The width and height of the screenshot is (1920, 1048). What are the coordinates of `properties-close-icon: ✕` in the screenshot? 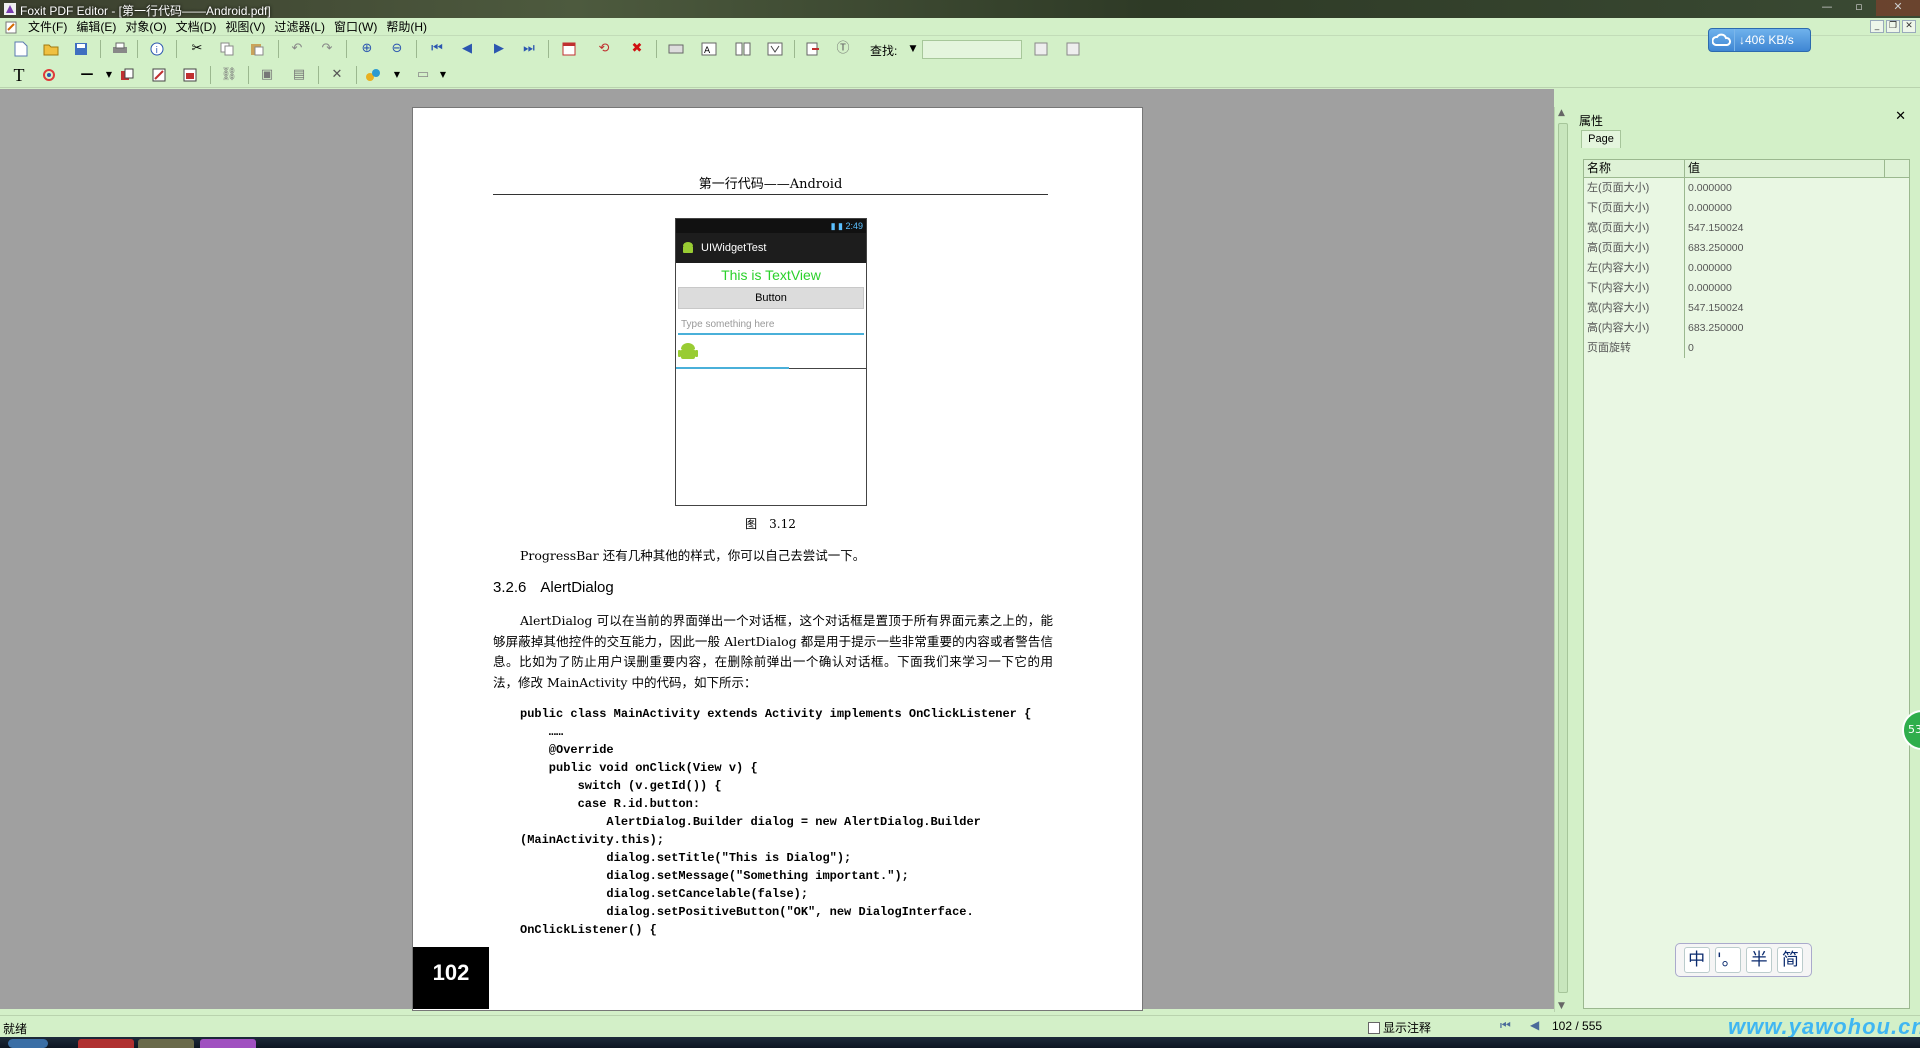 It's located at (1900, 116).